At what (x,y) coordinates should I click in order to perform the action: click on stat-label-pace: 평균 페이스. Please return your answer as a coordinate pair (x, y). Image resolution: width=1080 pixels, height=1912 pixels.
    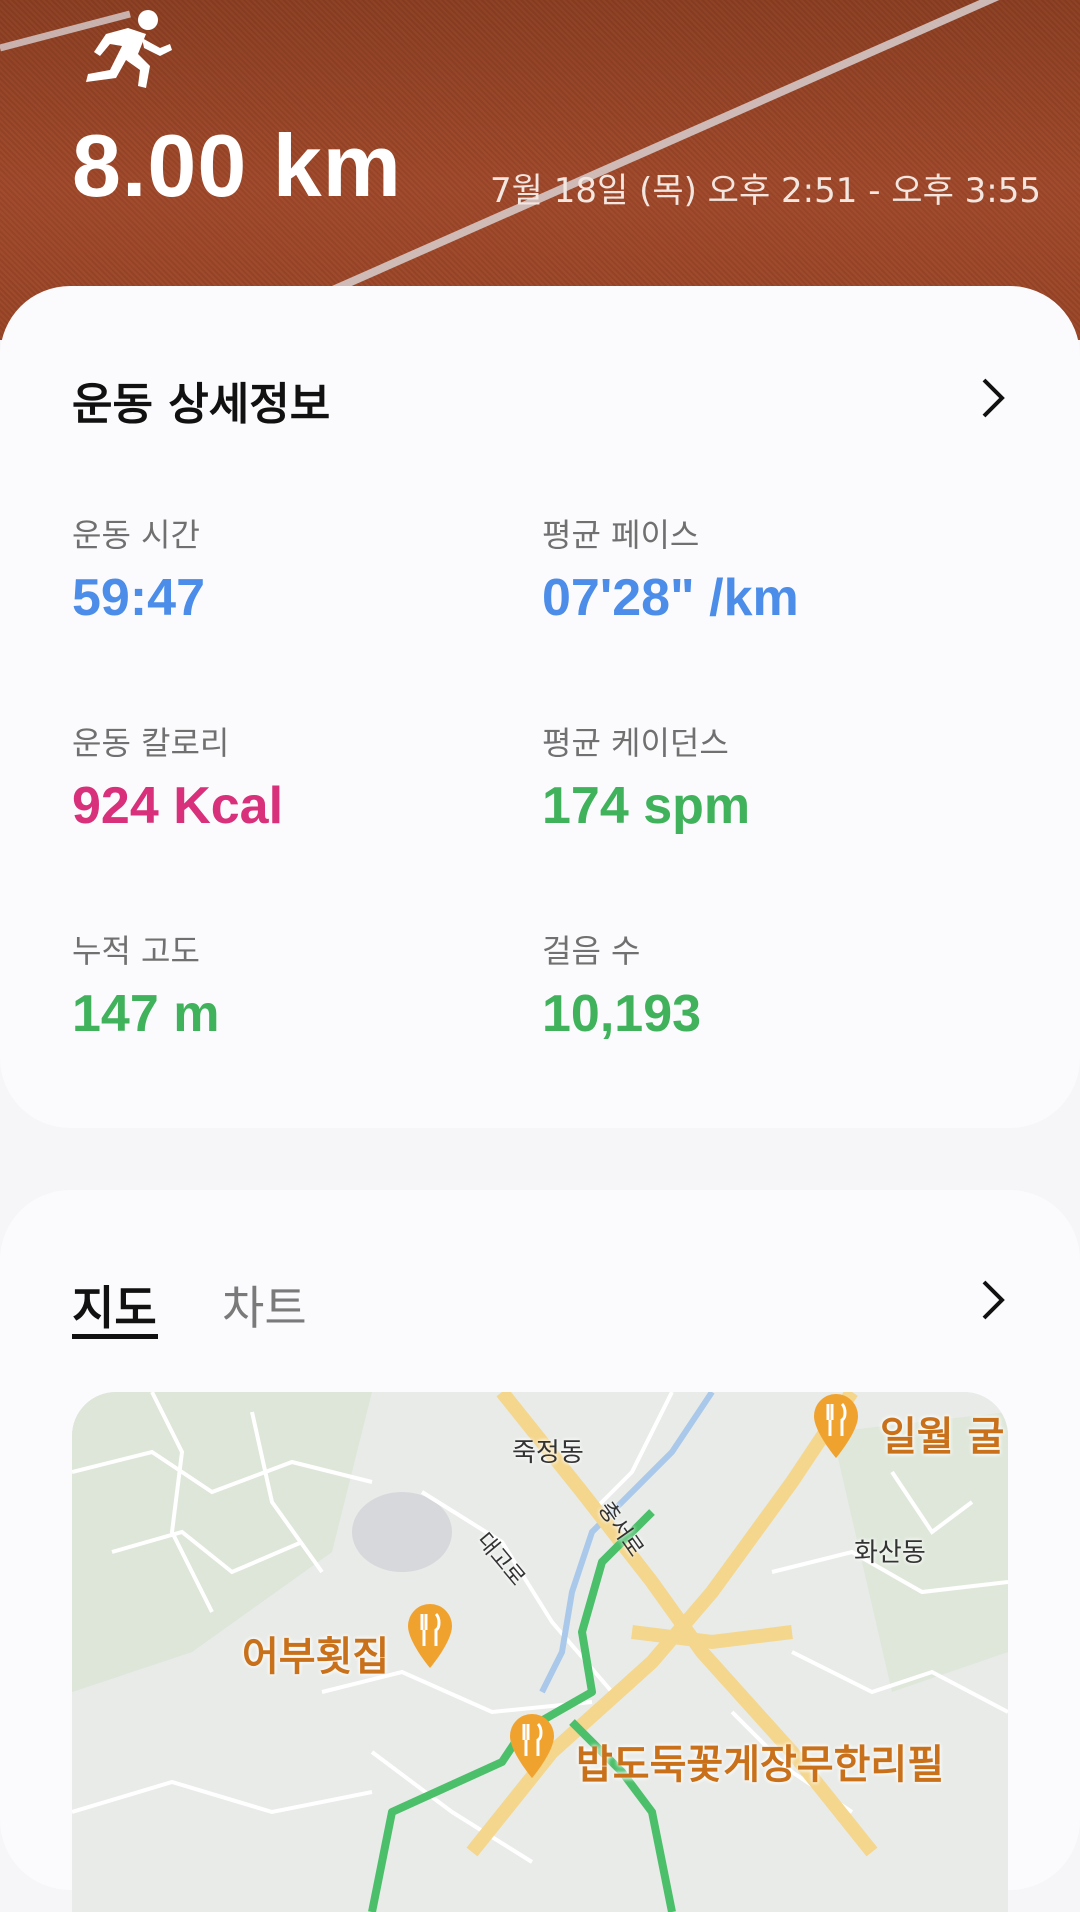
    Looking at the image, I should click on (621, 535).